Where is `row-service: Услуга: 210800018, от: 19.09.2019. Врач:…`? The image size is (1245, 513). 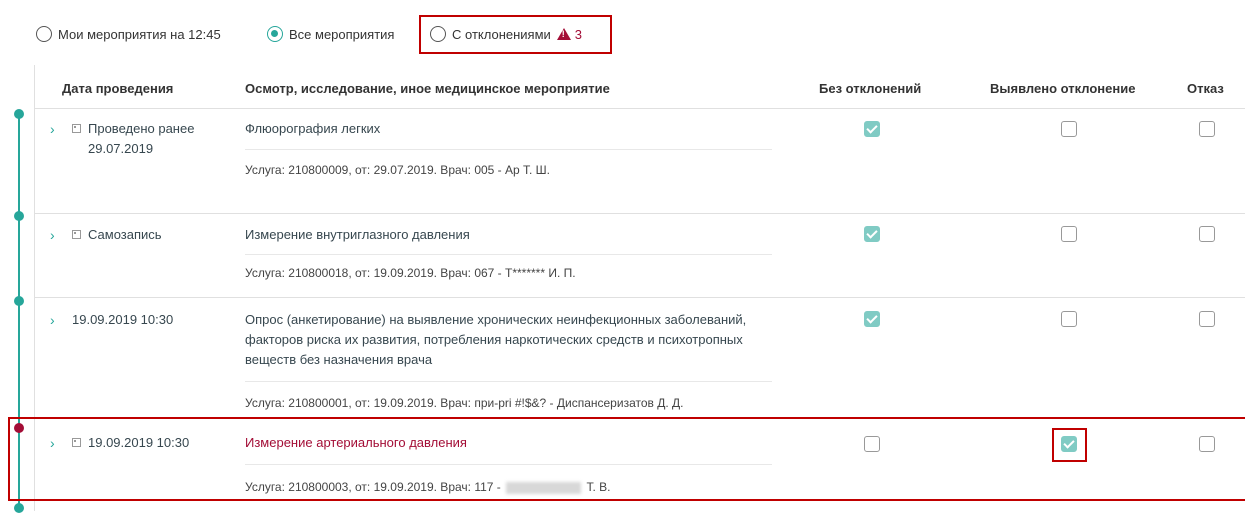
row-service: Услуга: 210800018, от: 19.09.2019. Врач:… is located at coordinates (410, 273).